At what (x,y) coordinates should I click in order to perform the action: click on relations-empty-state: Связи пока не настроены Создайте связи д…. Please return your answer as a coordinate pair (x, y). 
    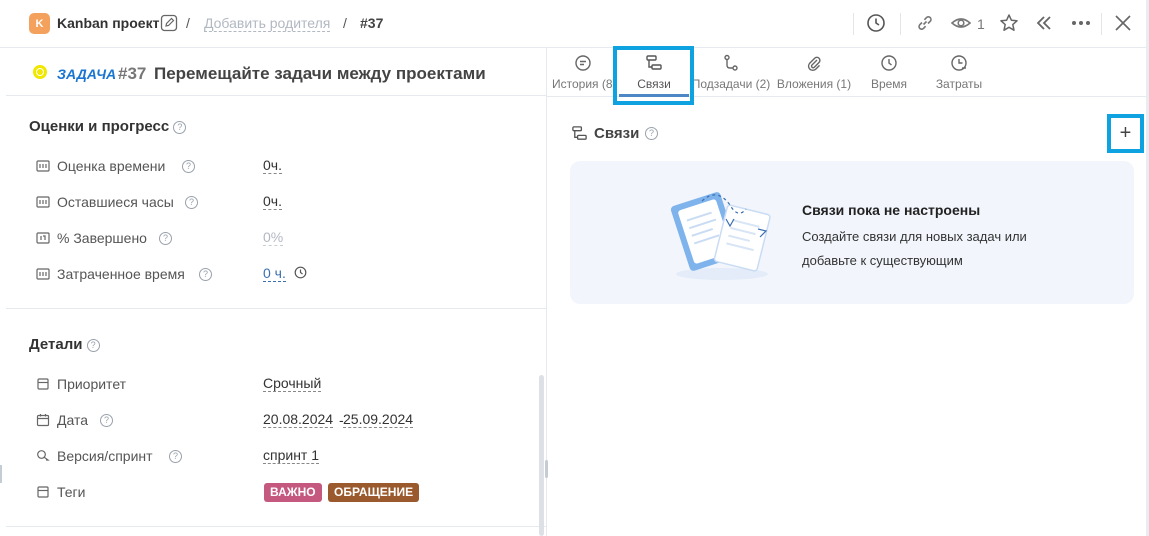
    Looking at the image, I should click on (852, 232).